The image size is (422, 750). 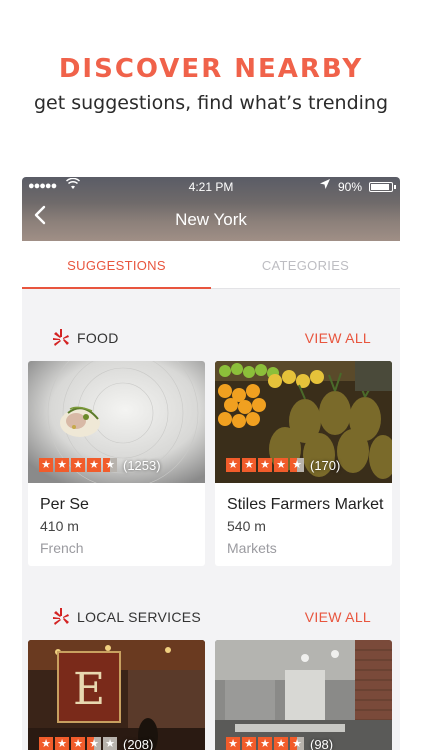 What do you see at coordinates (211, 69) in the screenshot?
I see `promo-title: DISCOVER NEARBY` at bounding box center [211, 69].